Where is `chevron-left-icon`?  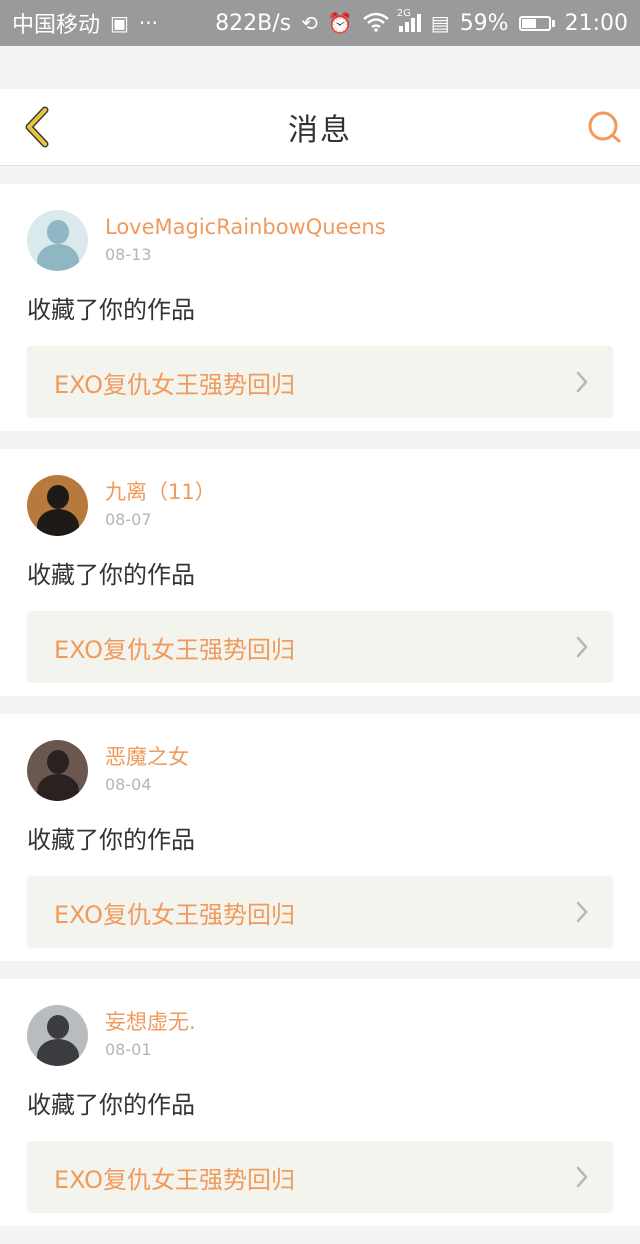 chevron-left-icon is located at coordinates (37, 127).